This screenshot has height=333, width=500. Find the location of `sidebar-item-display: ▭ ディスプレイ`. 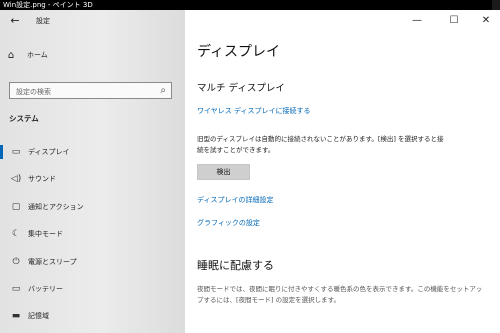

sidebar-item-display: ▭ ディスプレイ is located at coordinates (92, 152).